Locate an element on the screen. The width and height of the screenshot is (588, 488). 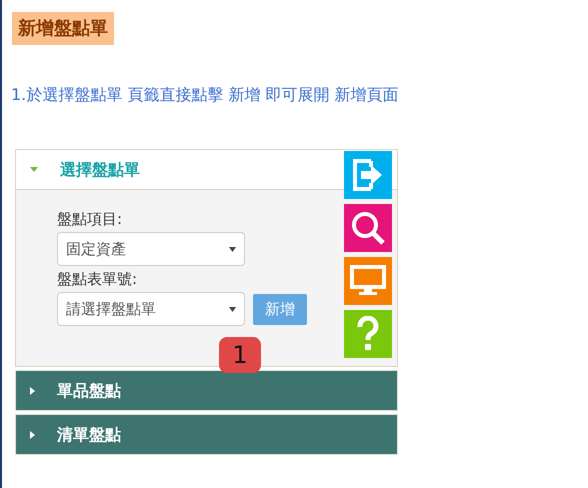
search-icon is located at coordinates (368, 228).